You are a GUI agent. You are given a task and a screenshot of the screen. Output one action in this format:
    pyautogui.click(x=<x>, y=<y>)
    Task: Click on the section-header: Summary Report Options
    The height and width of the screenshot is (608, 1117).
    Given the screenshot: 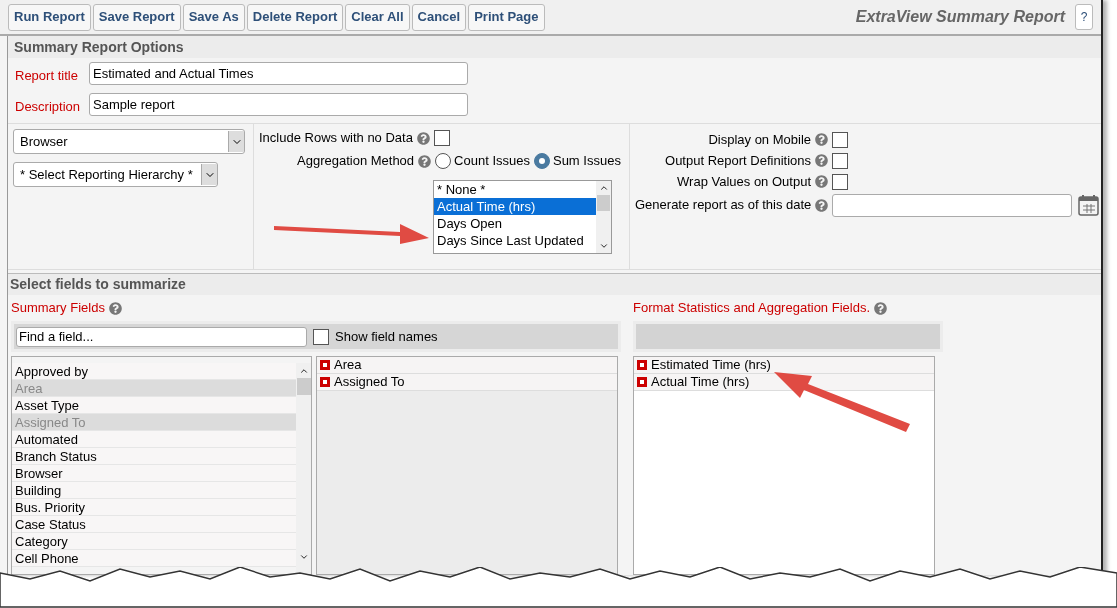 What is the action you would take?
    pyautogui.click(x=554, y=47)
    